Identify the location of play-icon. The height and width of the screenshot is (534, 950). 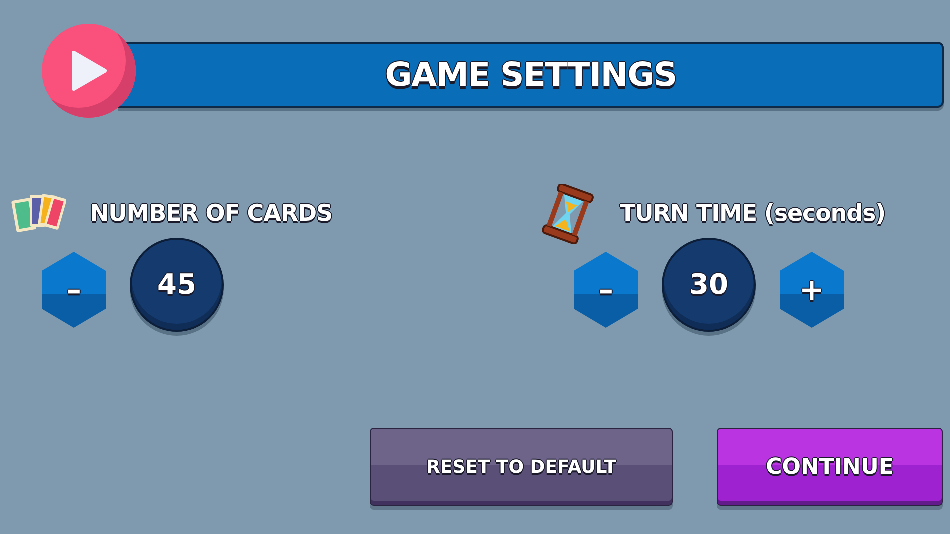
(89, 71).